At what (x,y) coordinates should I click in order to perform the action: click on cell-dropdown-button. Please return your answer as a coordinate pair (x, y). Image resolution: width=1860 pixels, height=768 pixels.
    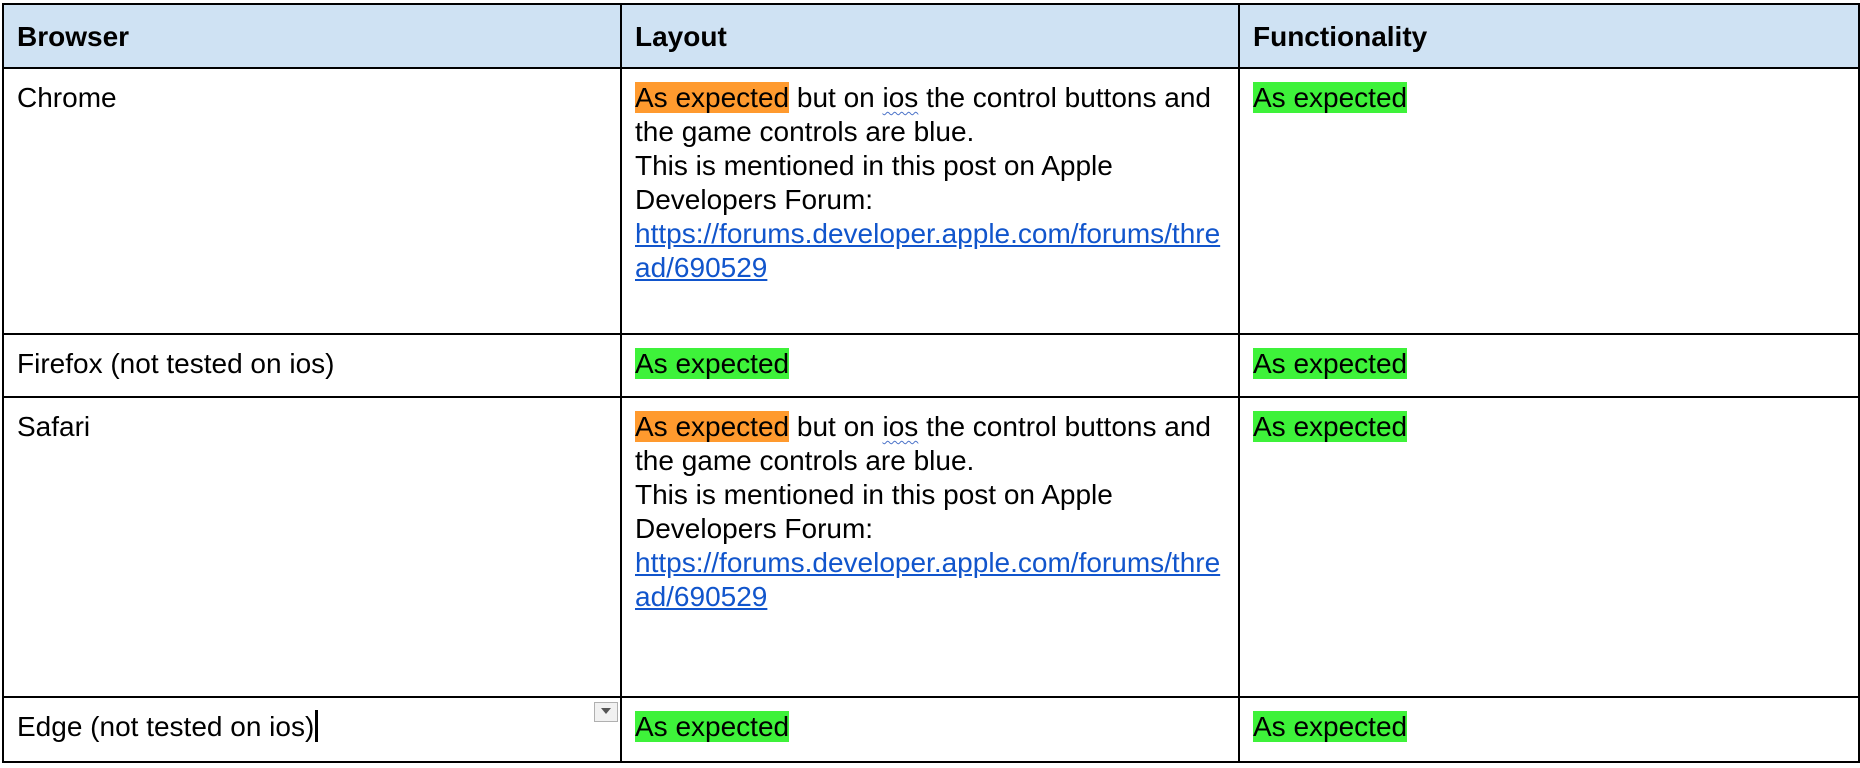
    Looking at the image, I should click on (606, 712).